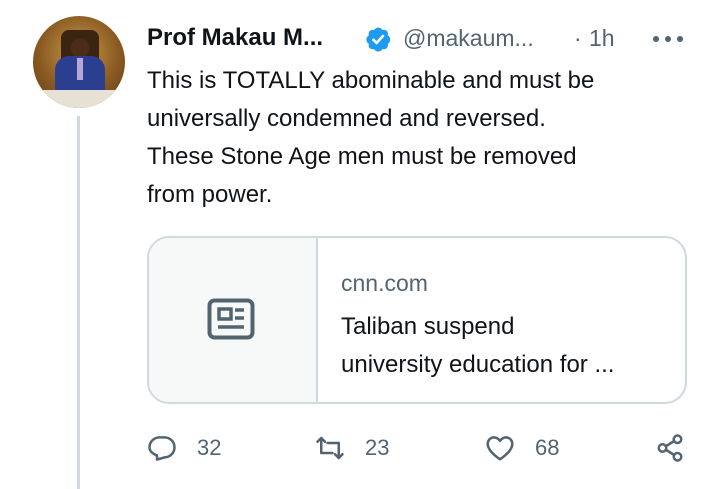  Describe the element at coordinates (209, 447) in the screenshot. I see `reply-count: 32` at that location.